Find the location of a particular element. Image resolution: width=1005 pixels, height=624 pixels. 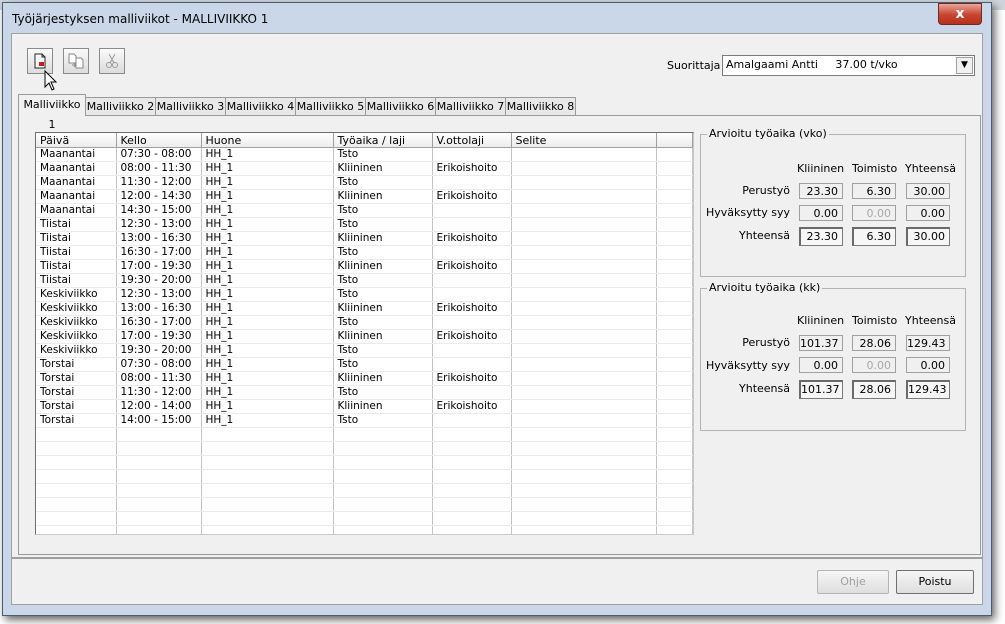

cell-worktype: Kliininen is located at coordinates (383, 308).